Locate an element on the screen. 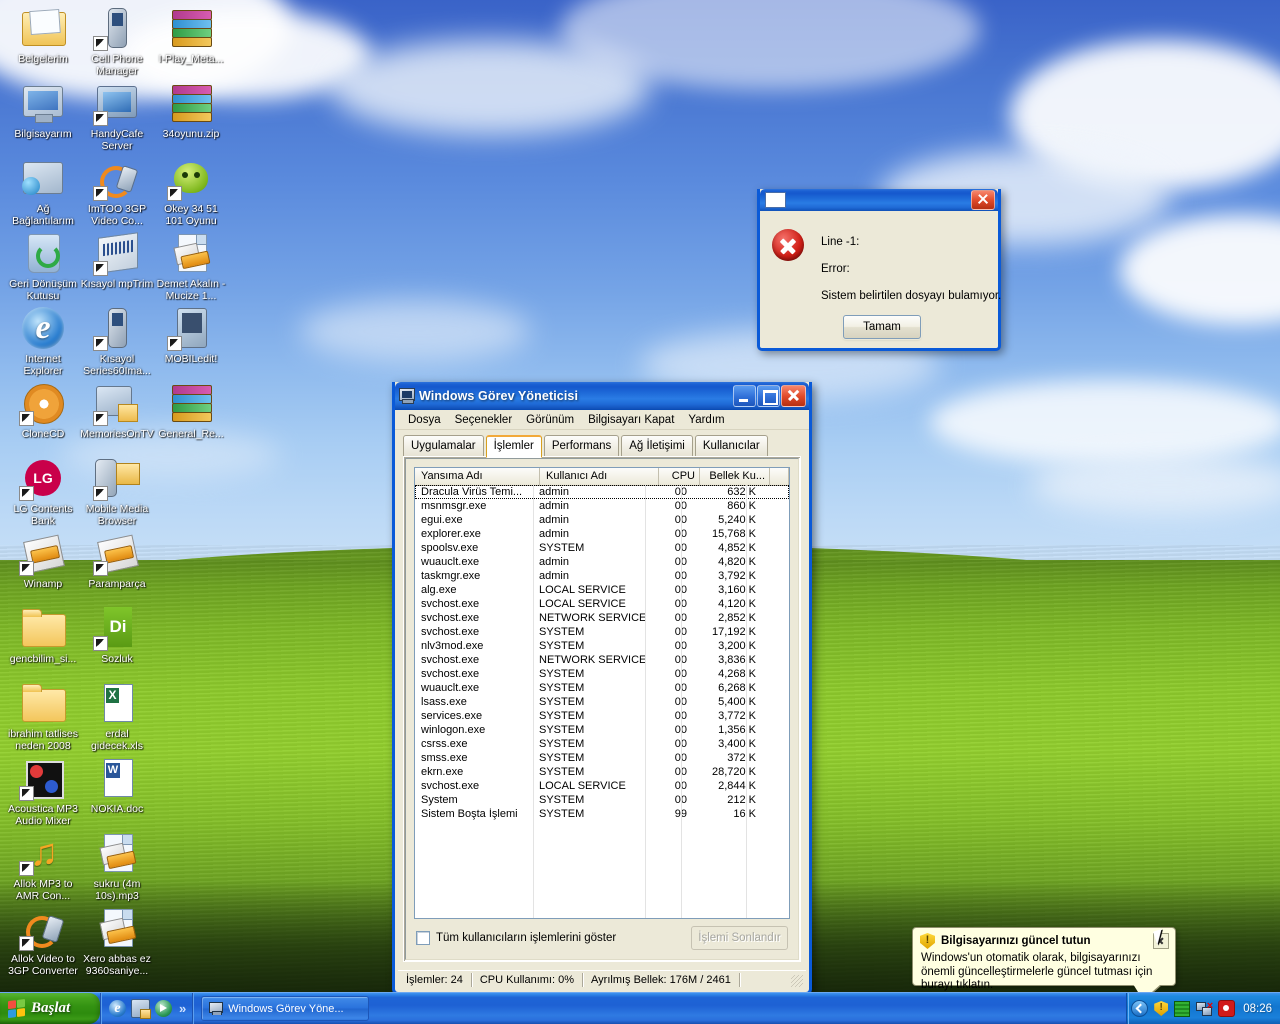  process-row: svchost.exe NETWORK SERVICE 00 2,852 K is located at coordinates (602, 618).